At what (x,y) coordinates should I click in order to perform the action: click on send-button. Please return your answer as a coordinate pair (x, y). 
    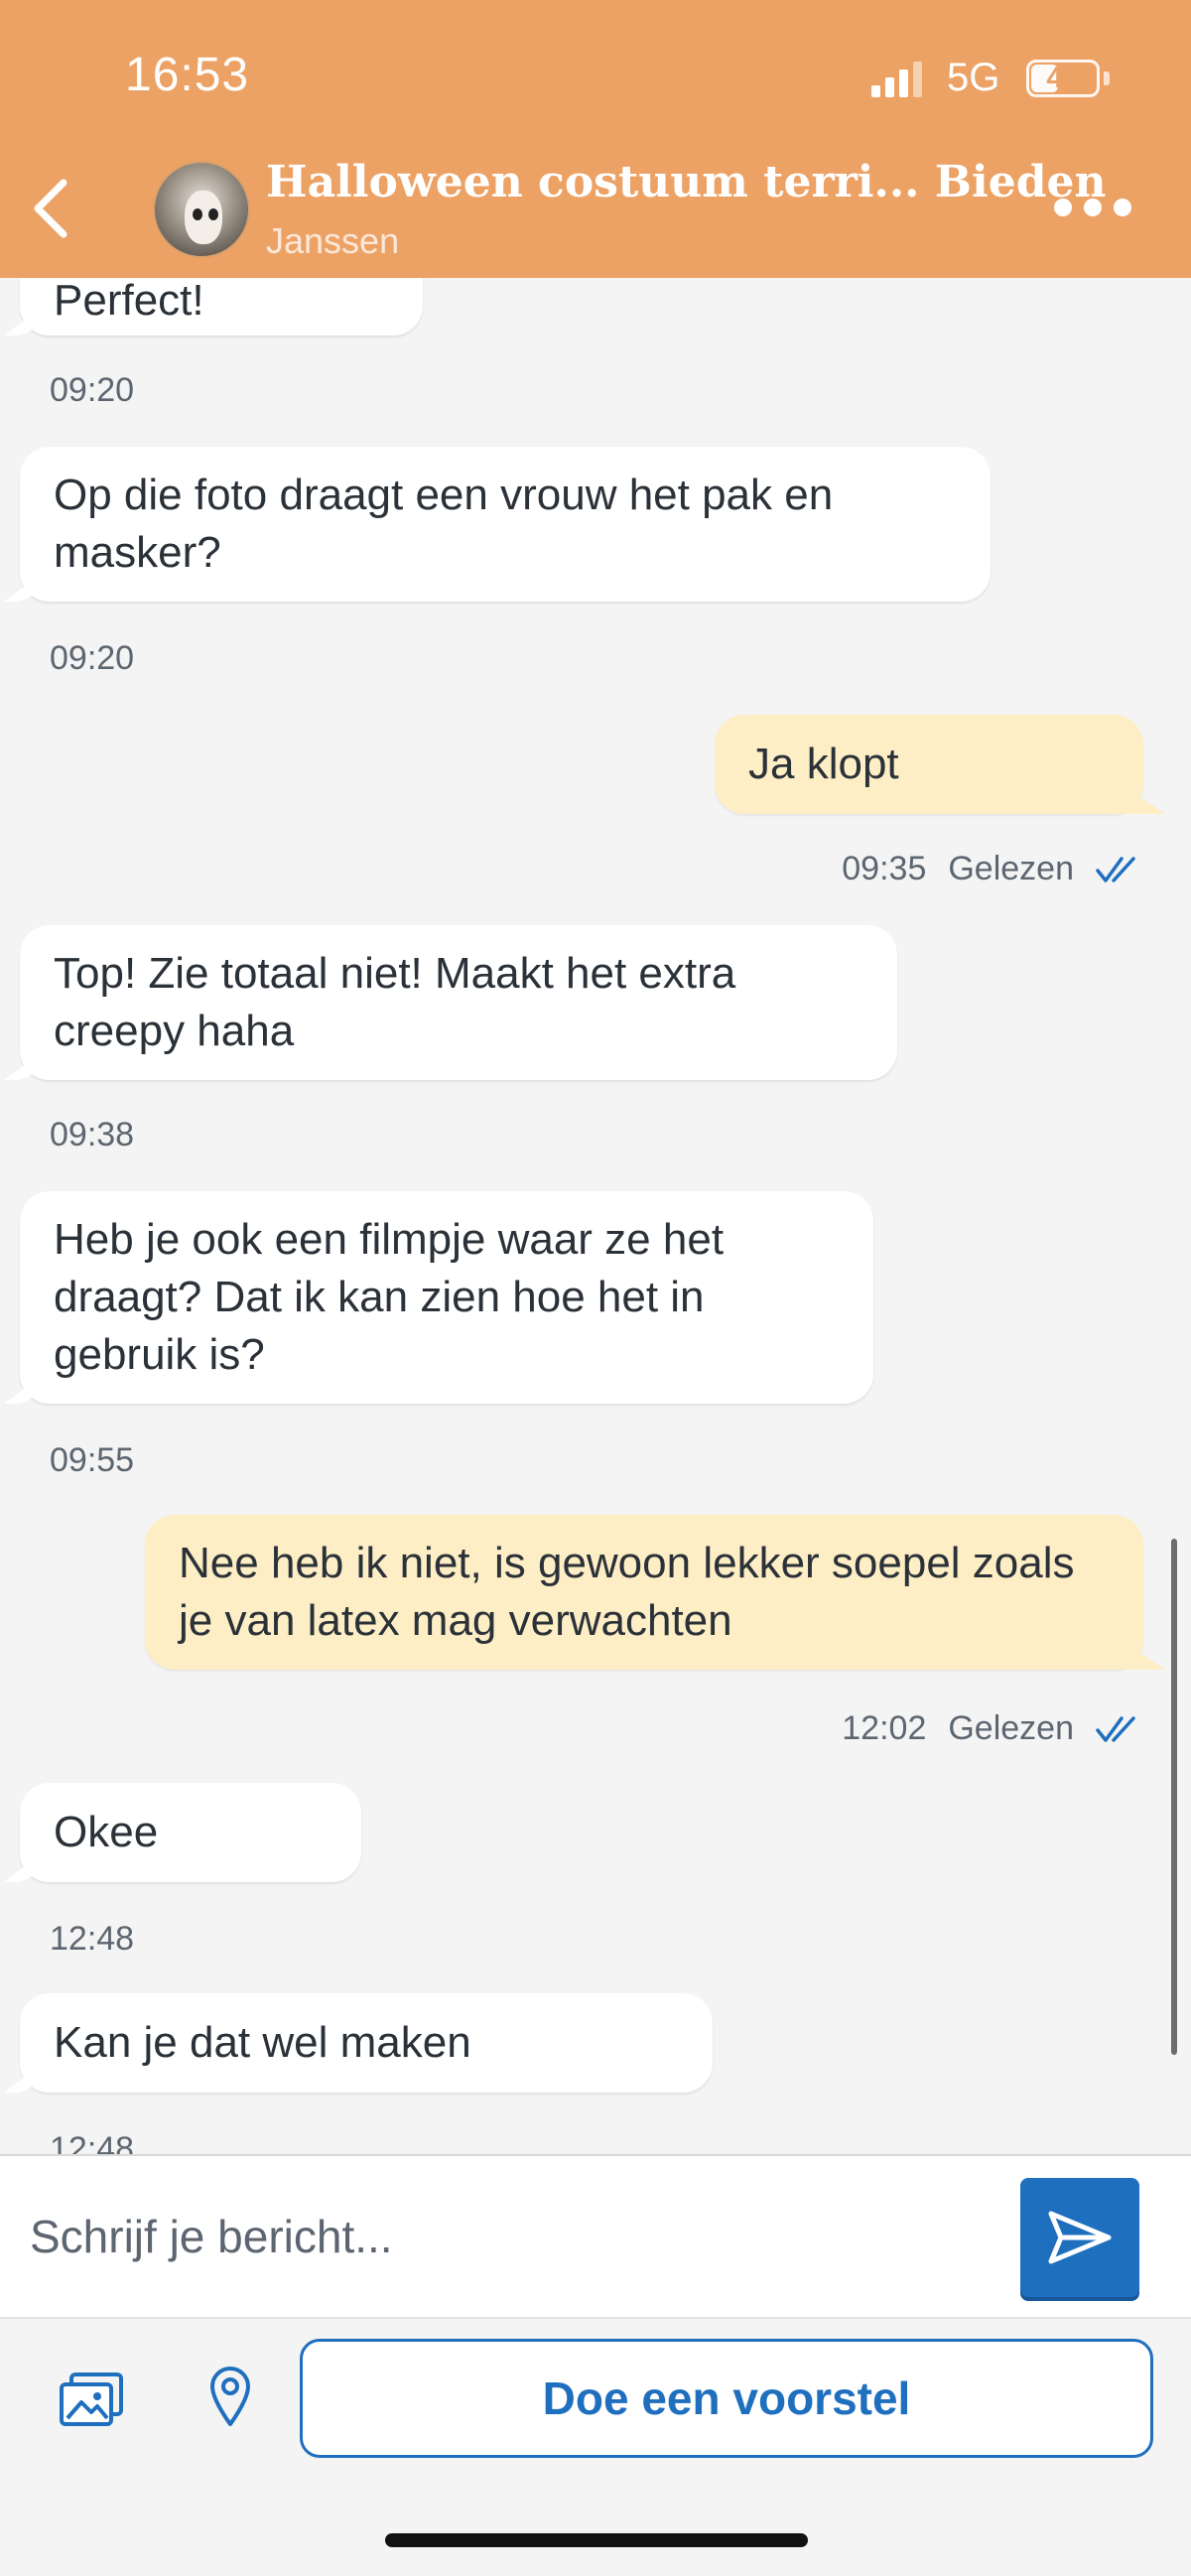
    Looking at the image, I should click on (1079, 2237).